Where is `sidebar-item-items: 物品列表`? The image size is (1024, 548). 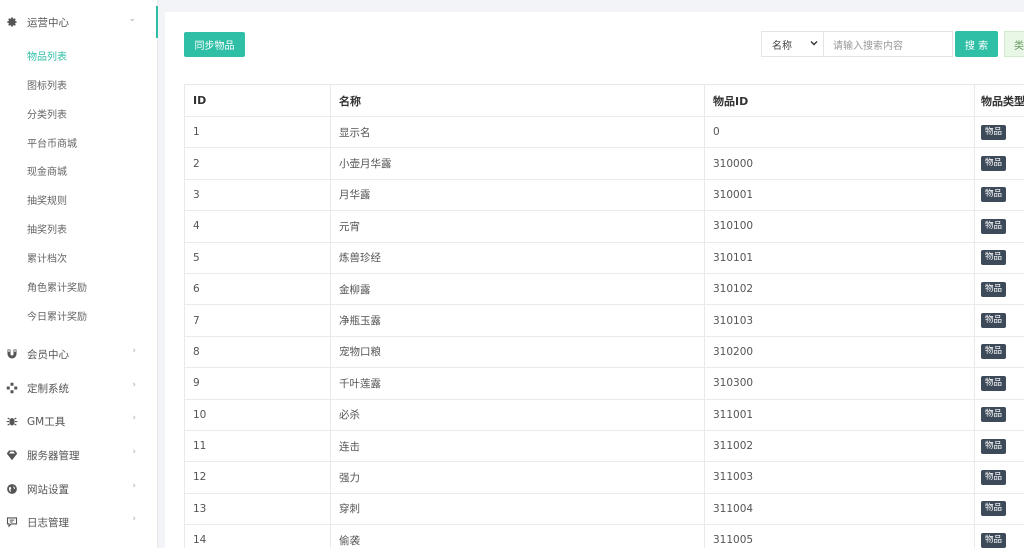
sidebar-item-items: 物品列表 is located at coordinates (47, 58).